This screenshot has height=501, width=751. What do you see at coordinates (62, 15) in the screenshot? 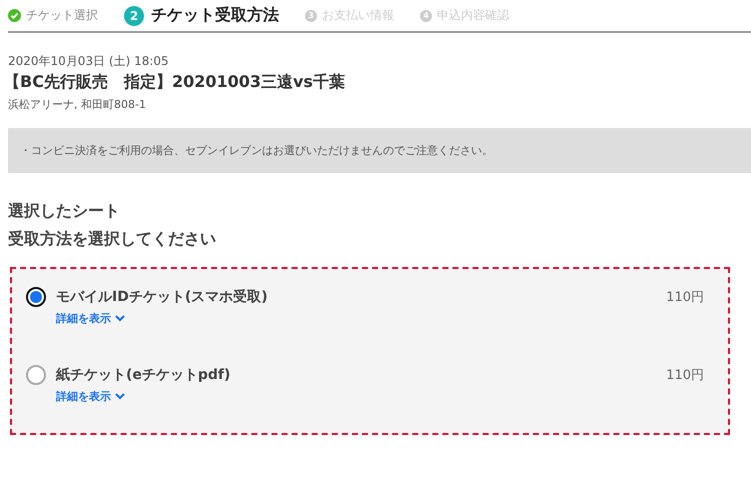
I see `step-label: チケット選択` at bounding box center [62, 15].